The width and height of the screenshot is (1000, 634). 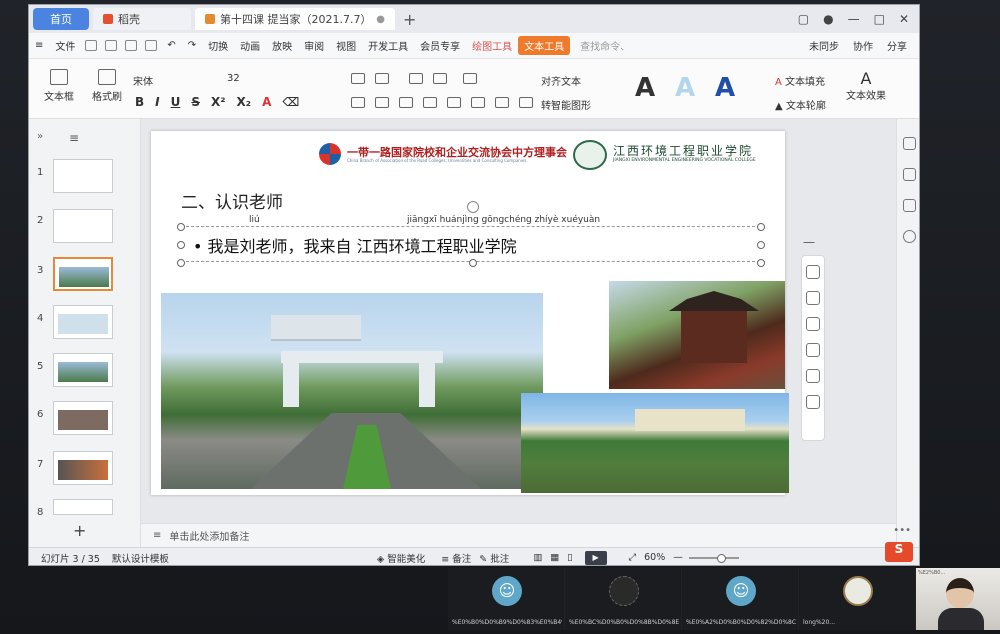 What do you see at coordinates (195, 102) in the screenshot?
I see `strikethrough-icon: S` at bounding box center [195, 102].